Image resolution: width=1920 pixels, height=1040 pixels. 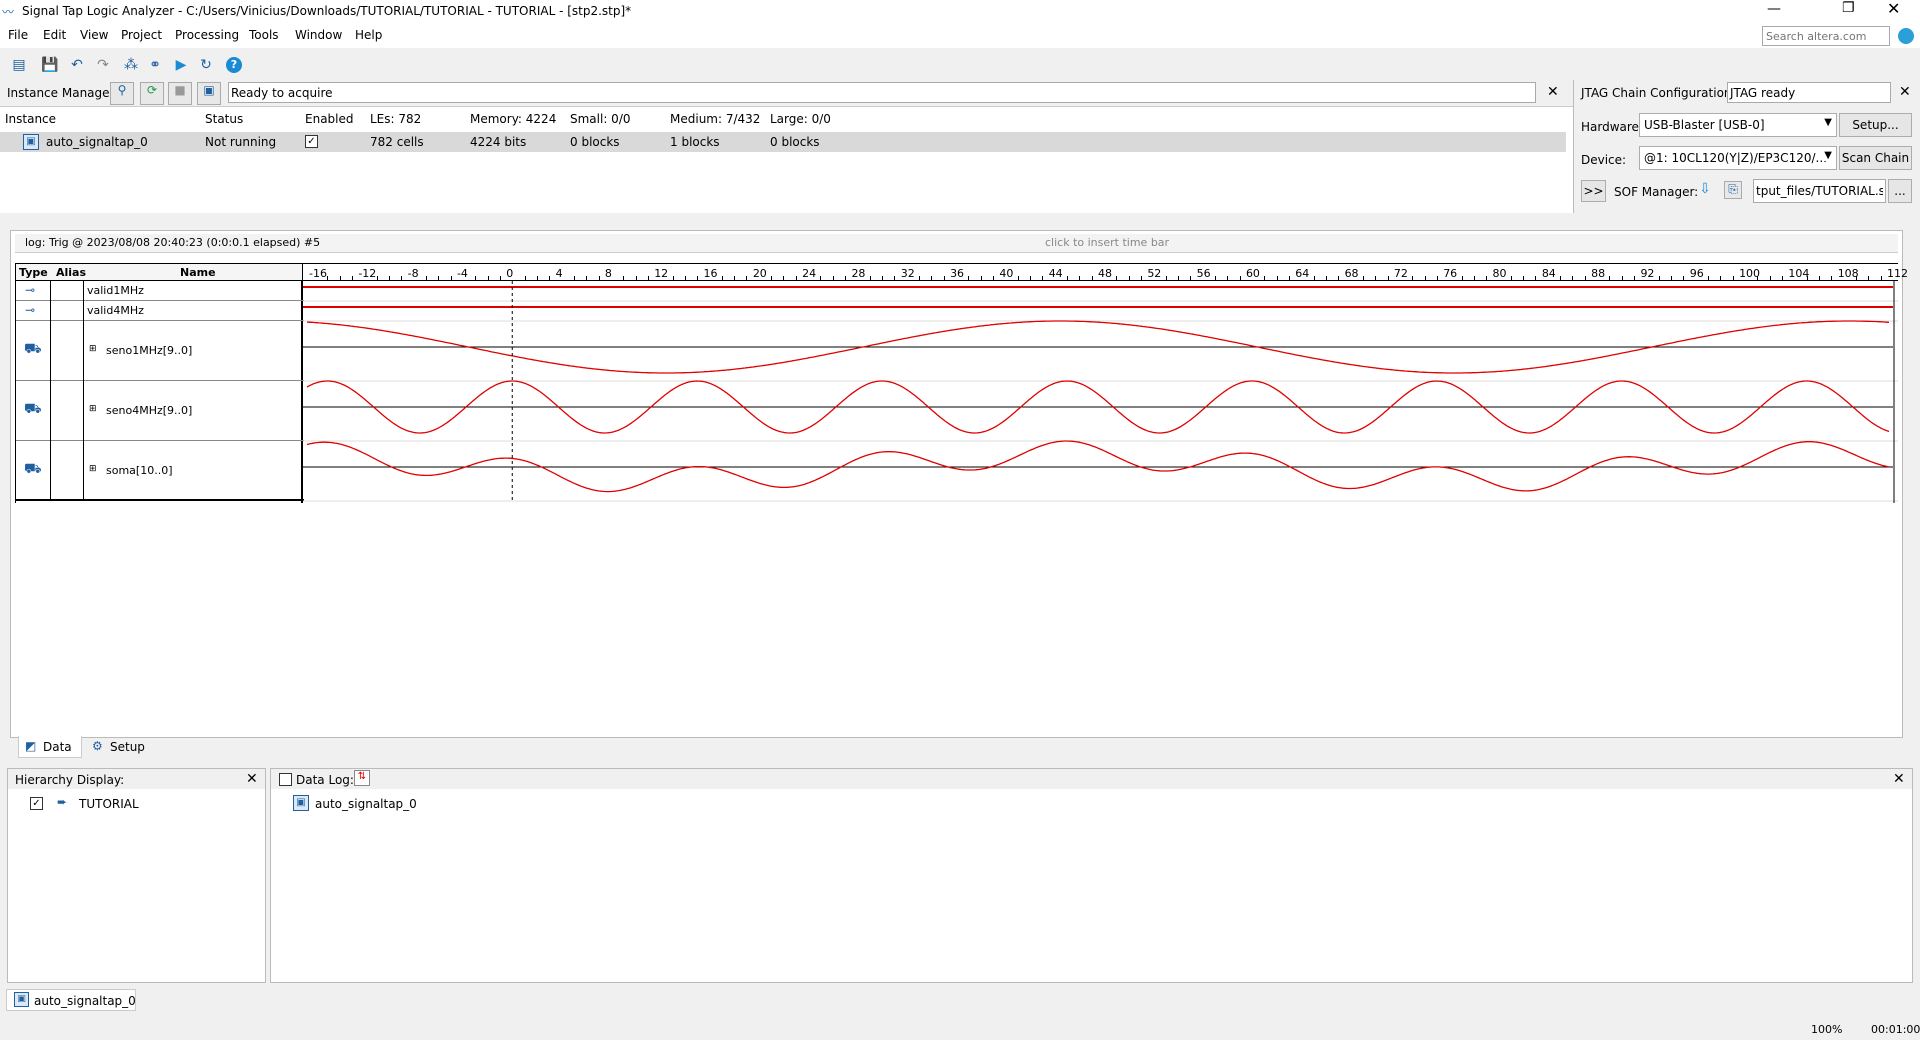 What do you see at coordinates (50, 65) in the screenshot?
I see `save-icon: 💾` at bounding box center [50, 65].